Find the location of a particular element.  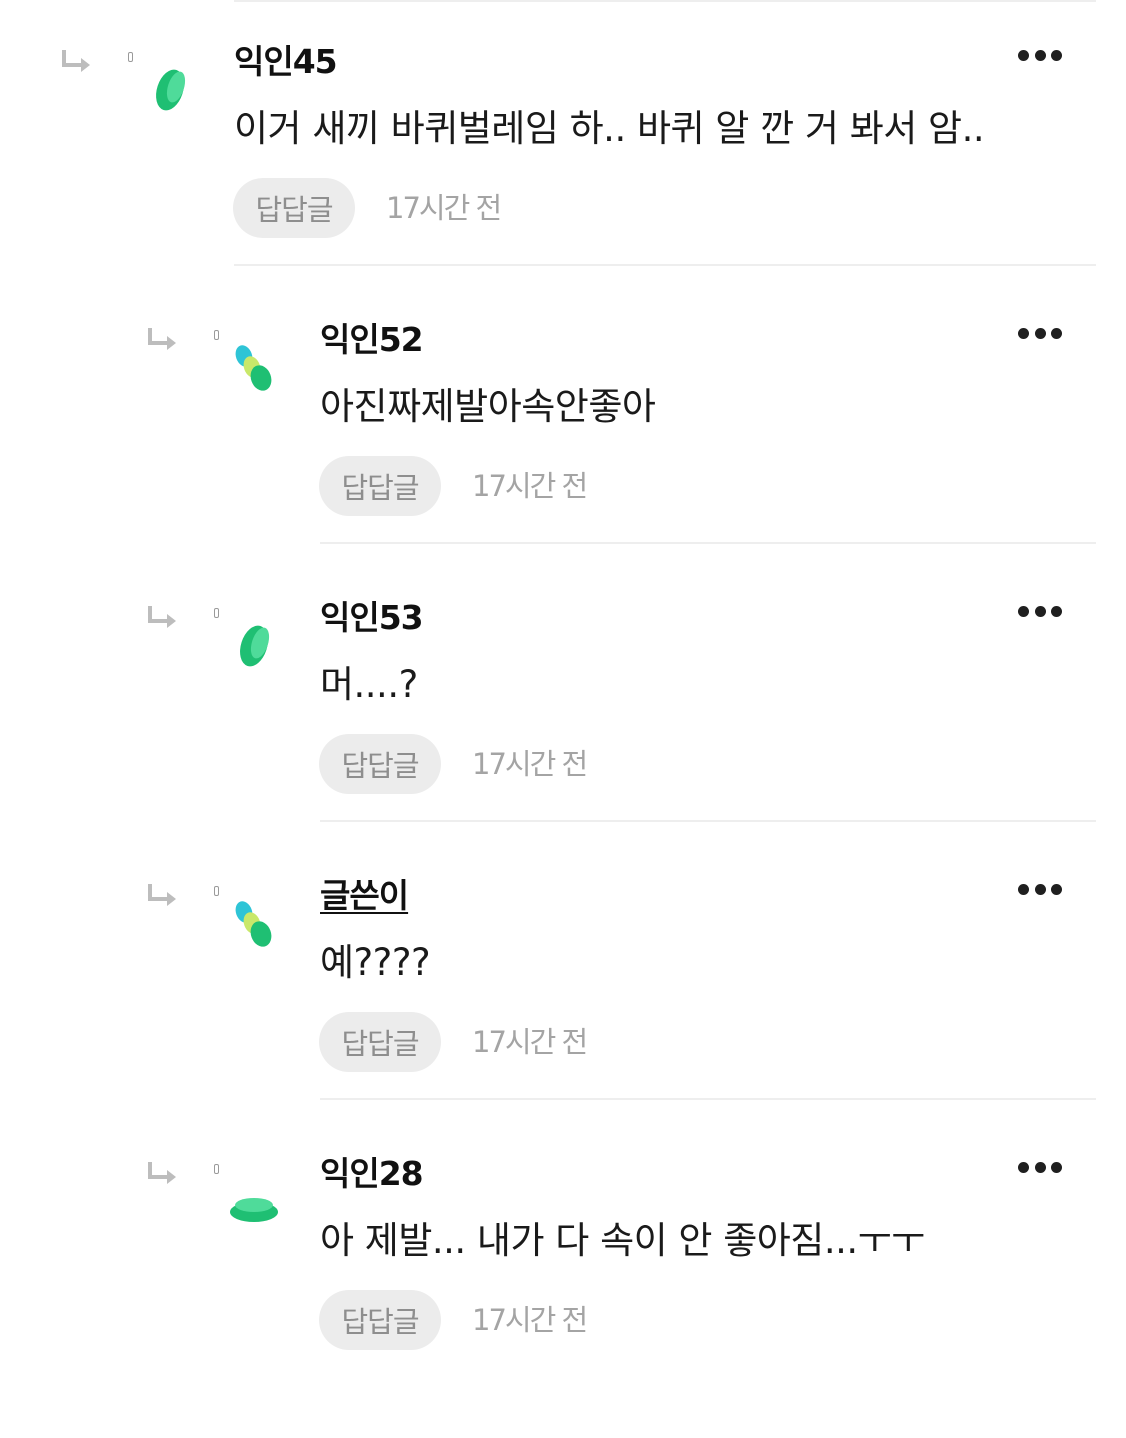

comment-nickname: 익인53 is located at coordinates (372, 618).